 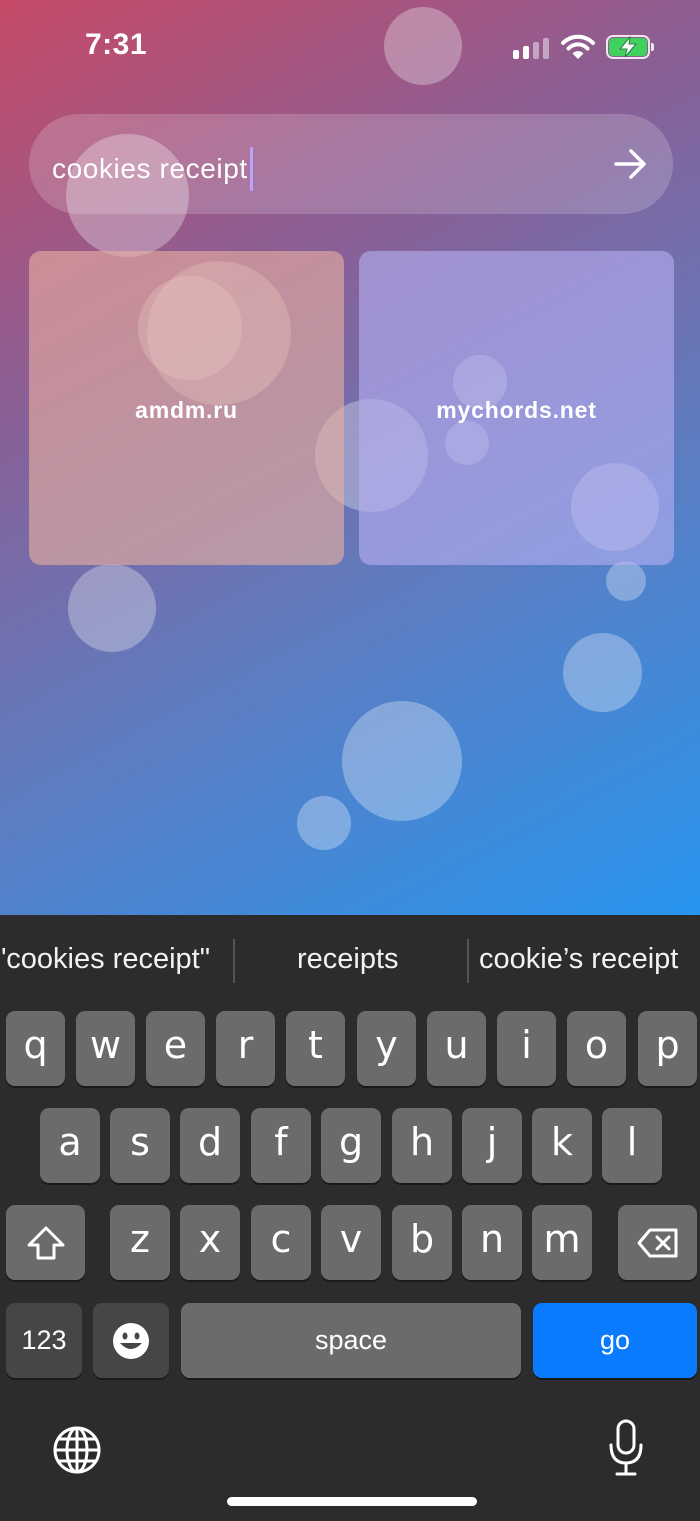 What do you see at coordinates (140, 1242) in the screenshot?
I see `key-z: z` at bounding box center [140, 1242].